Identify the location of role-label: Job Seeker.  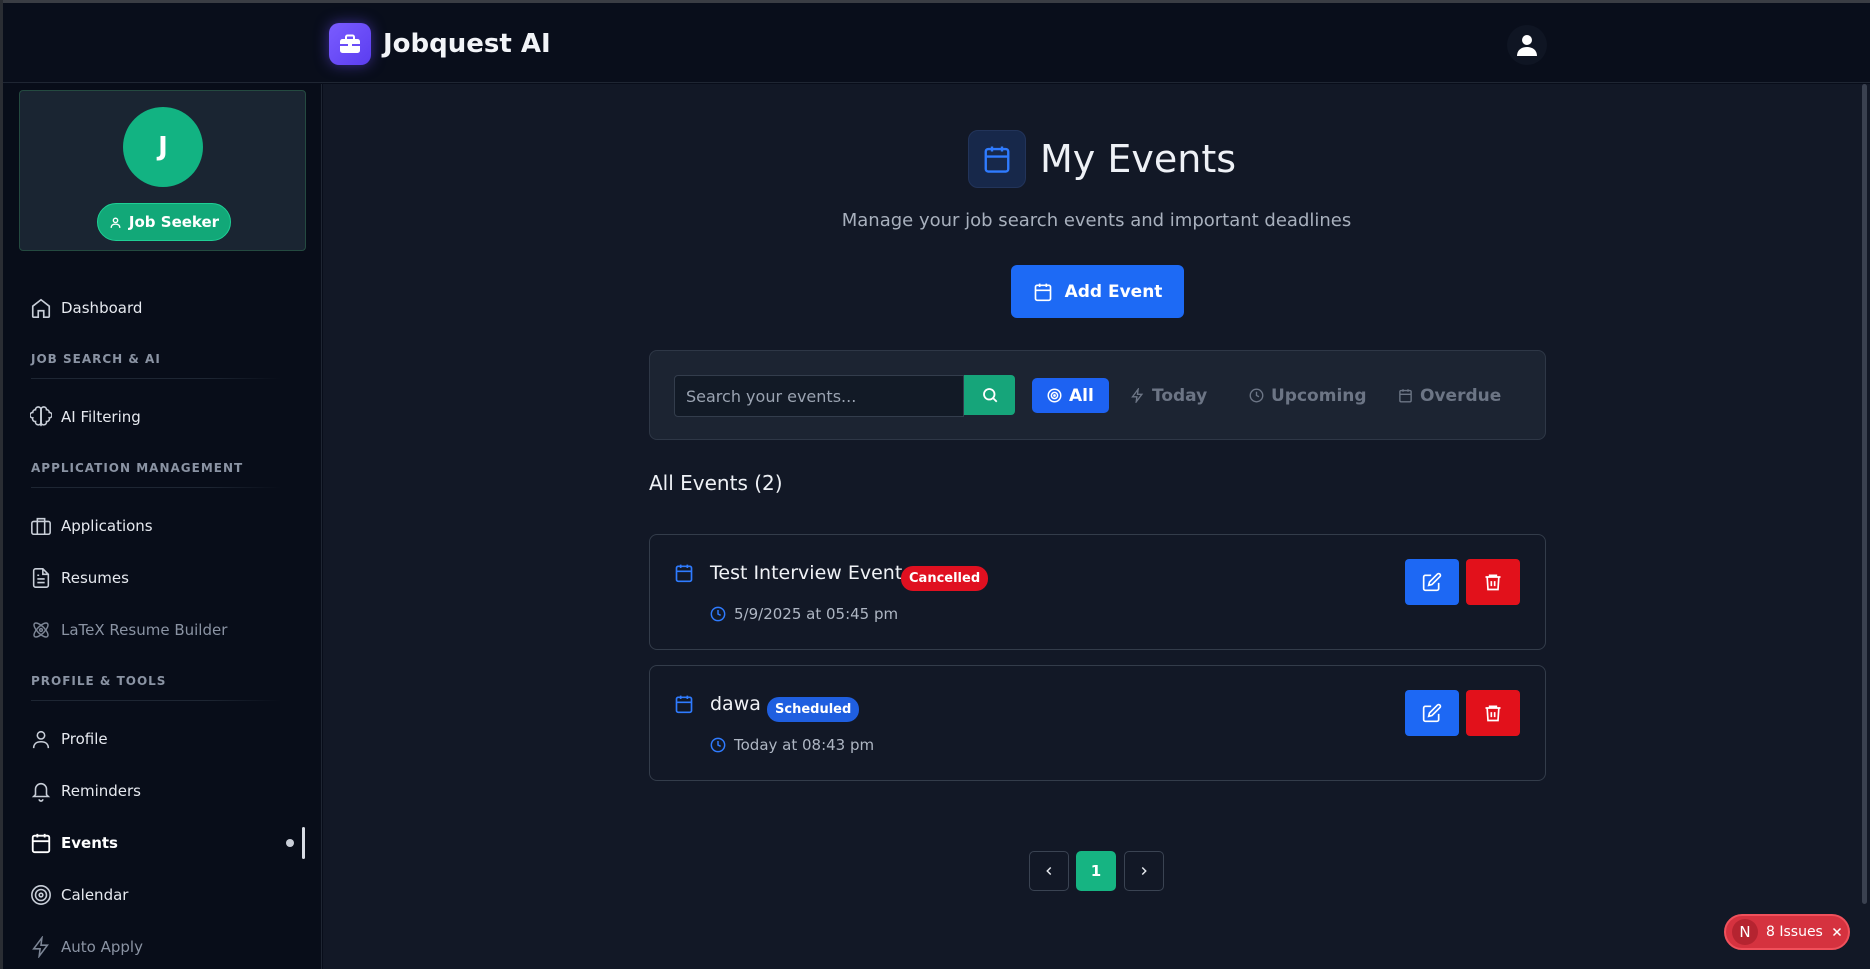
(174, 222).